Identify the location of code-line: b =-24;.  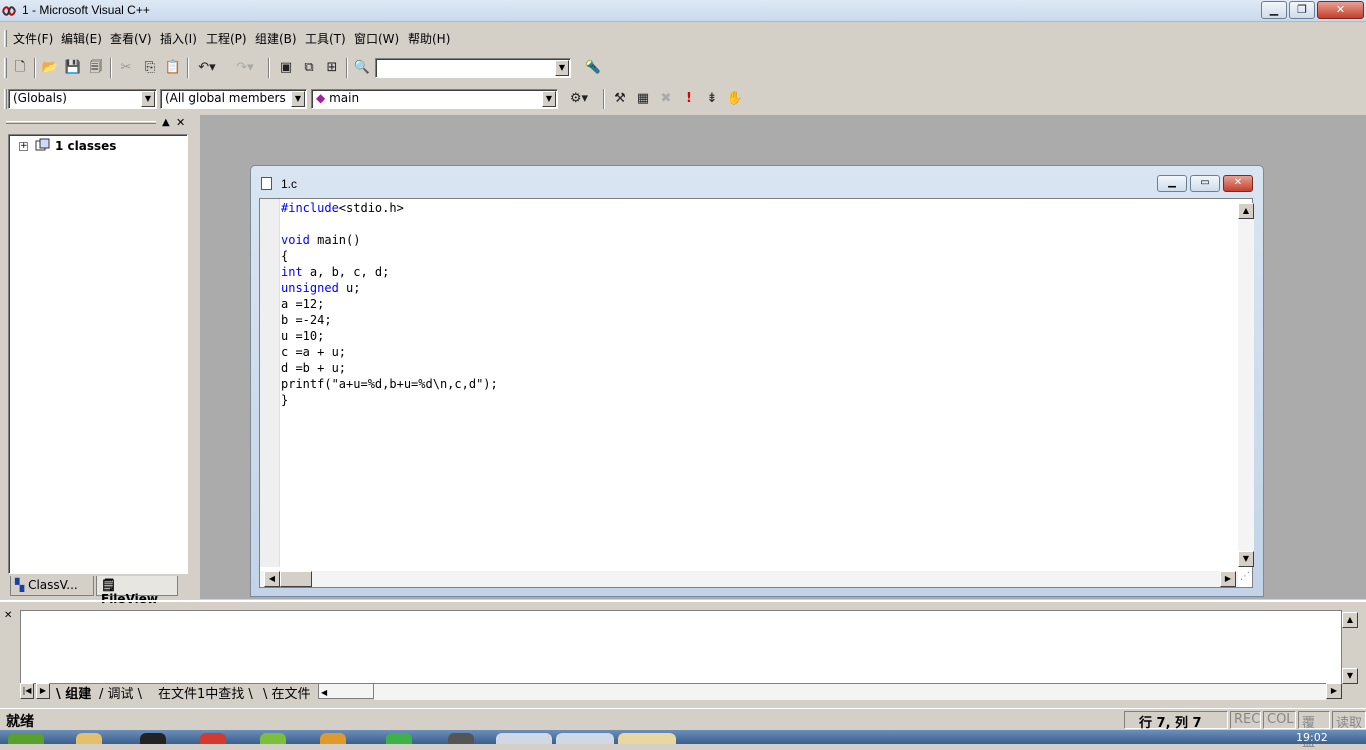
(389, 320).